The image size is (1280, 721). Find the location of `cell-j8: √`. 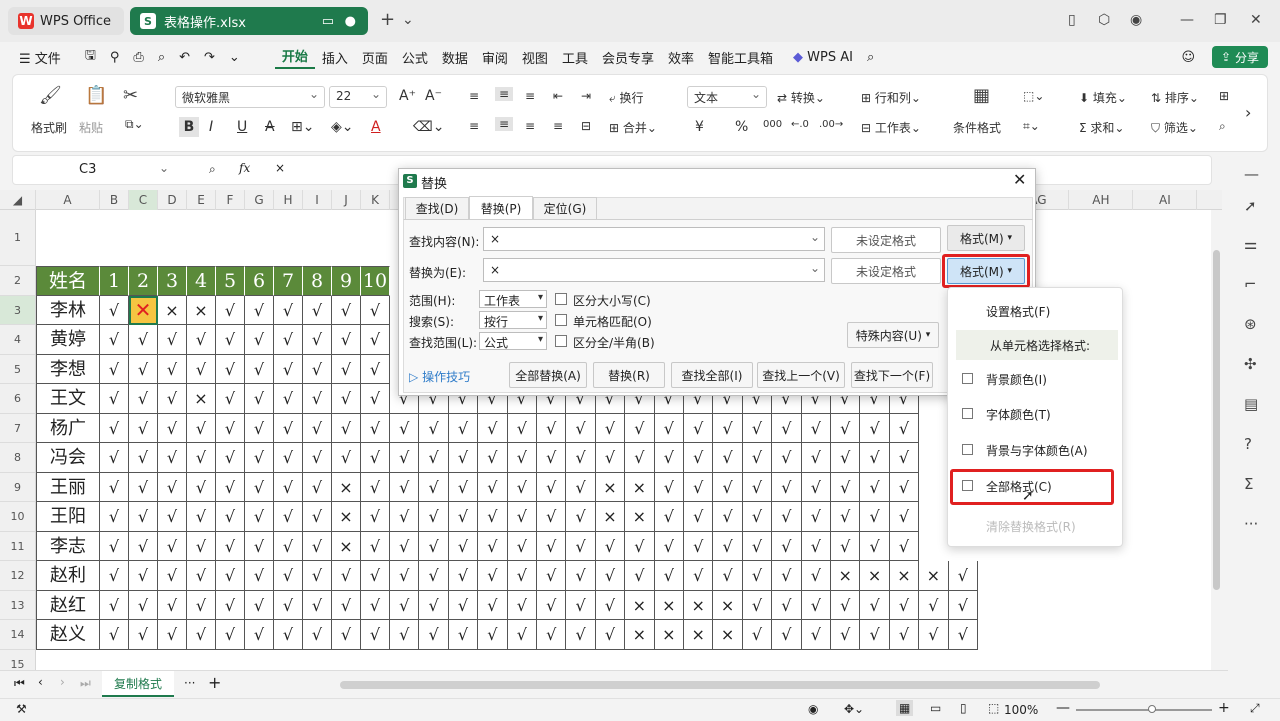

cell-j8: √ is located at coordinates (346, 458).